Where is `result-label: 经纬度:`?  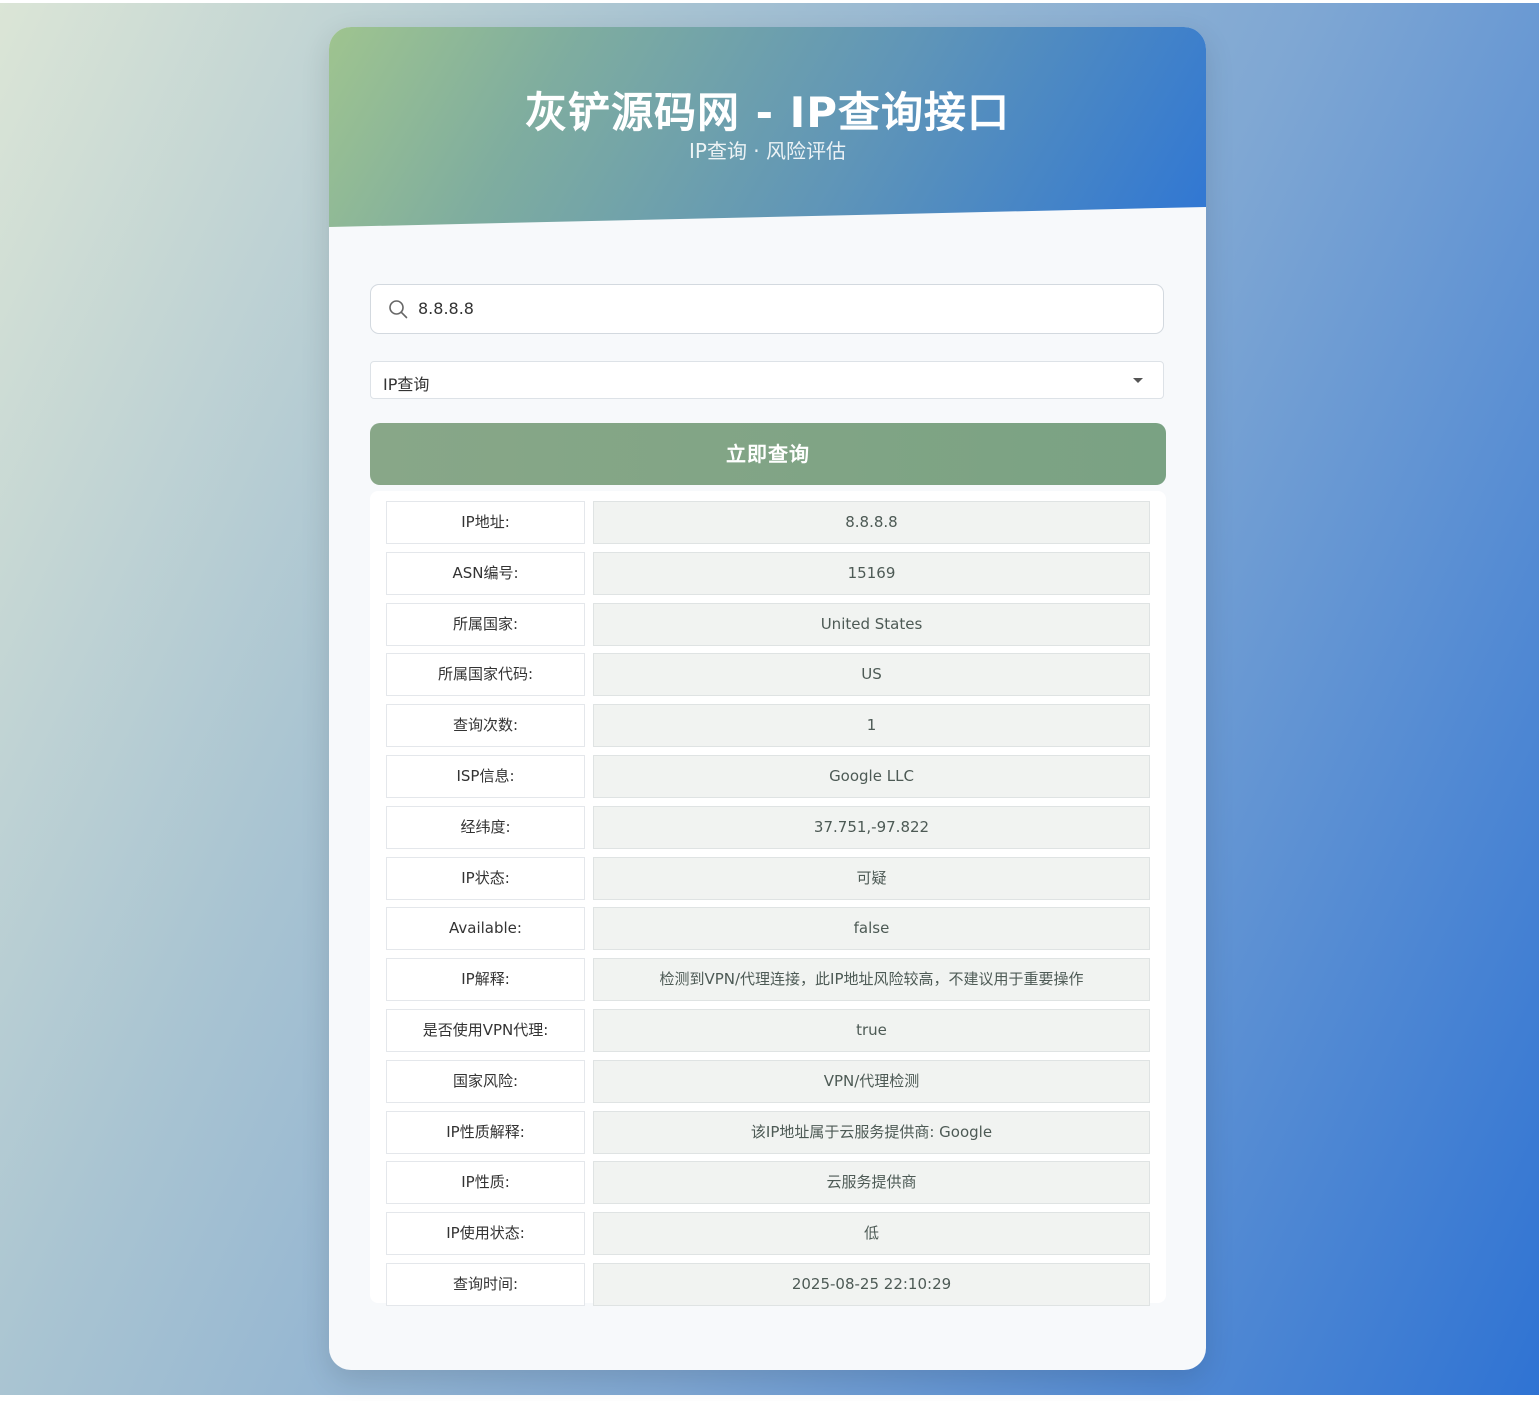 result-label: 经纬度: is located at coordinates (485, 827).